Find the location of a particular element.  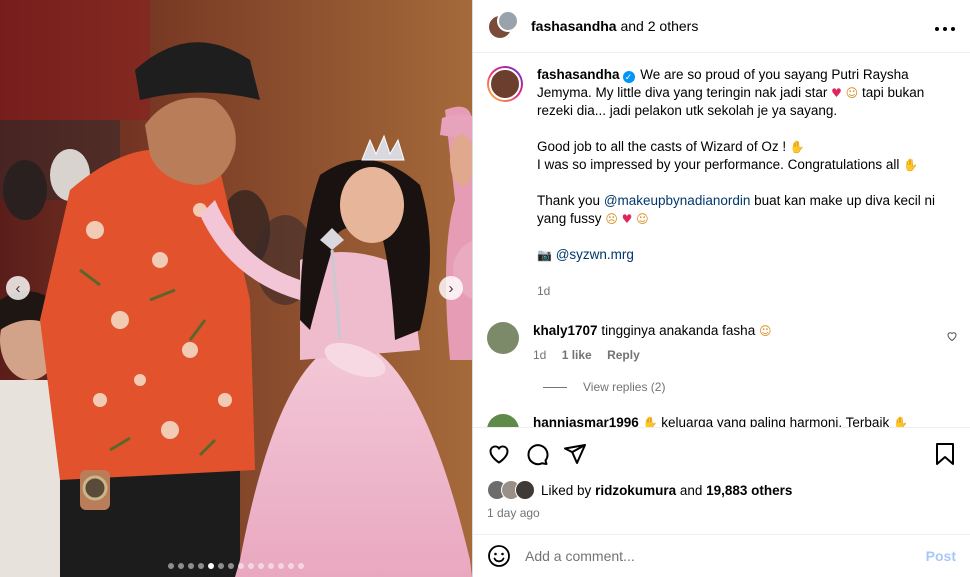

more-options-button is located at coordinates (945, 26).